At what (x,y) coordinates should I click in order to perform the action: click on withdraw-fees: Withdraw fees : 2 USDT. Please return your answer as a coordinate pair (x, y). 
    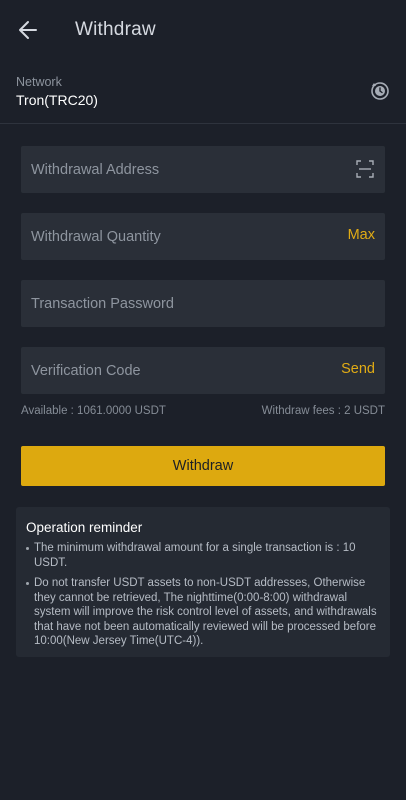
    Looking at the image, I should click on (323, 411).